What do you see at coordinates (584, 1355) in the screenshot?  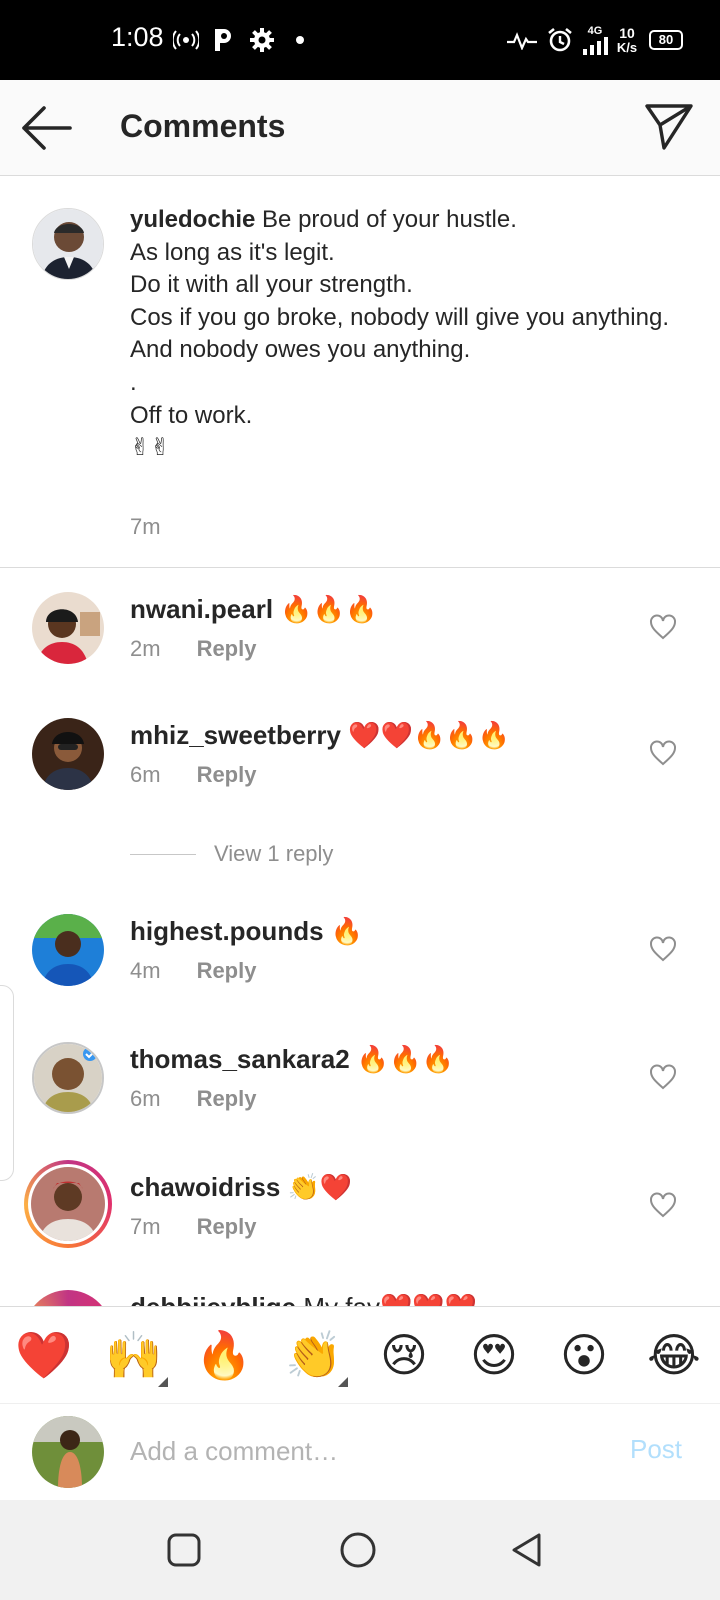 I see `emoji-surprised-button: 😮` at bounding box center [584, 1355].